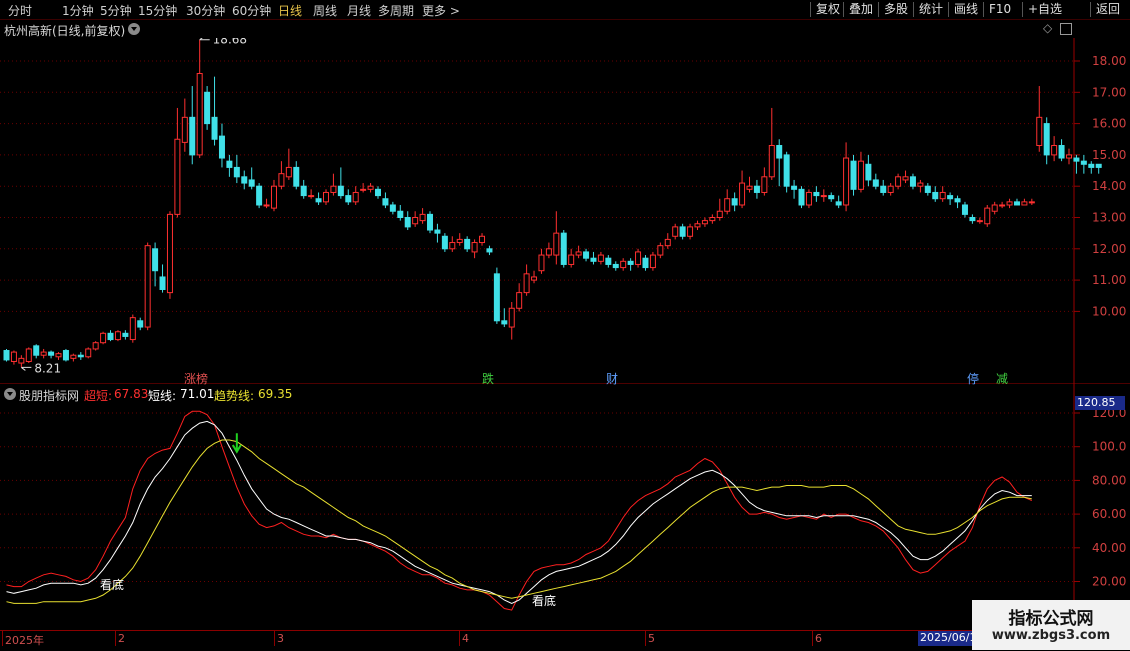  What do you see at coordinates (828, 9) in the screenshot?
I see `toolbar-button-0: 复权` at bounding box center [828, 9].